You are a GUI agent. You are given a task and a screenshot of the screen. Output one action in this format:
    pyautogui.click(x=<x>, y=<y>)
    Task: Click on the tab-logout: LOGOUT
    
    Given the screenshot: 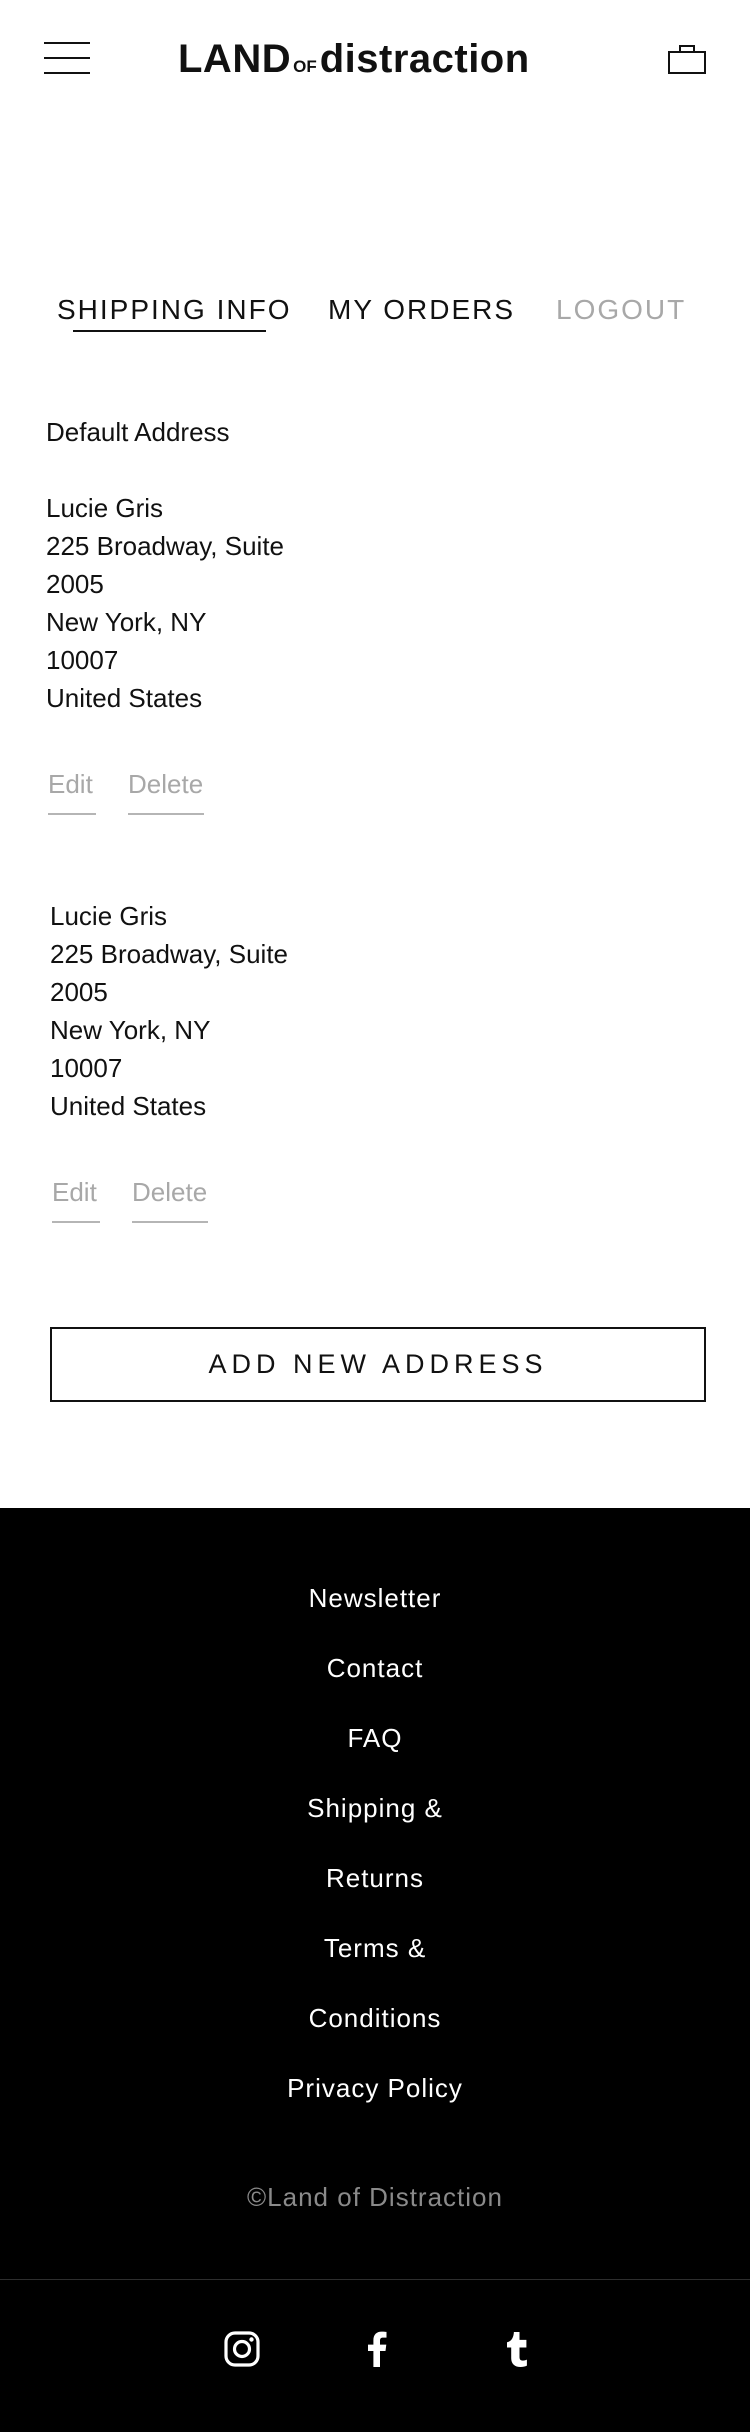 What is the action you would take?
    pyautogui.click(x=621, y=310)
    